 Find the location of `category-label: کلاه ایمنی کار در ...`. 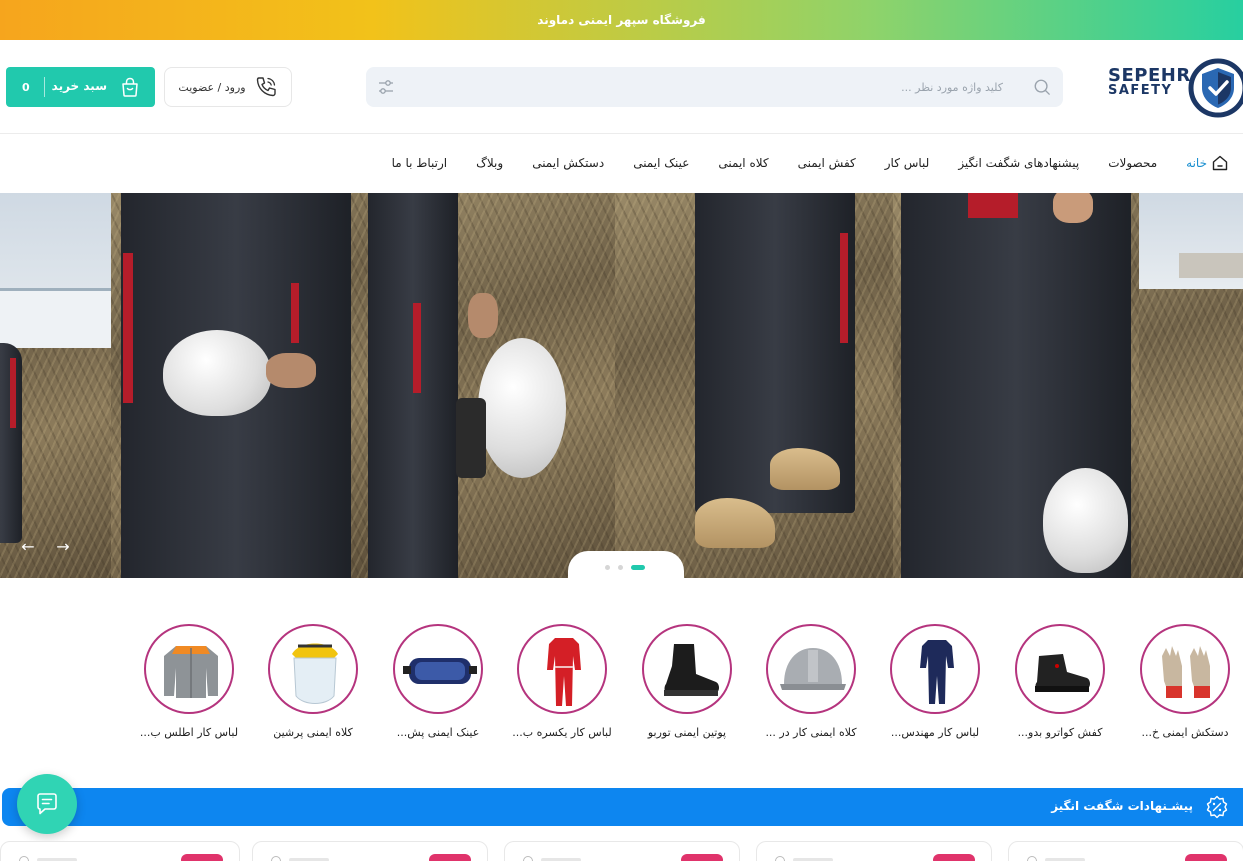

category-label: کلاه ایمنی کار در ... is located at coordinates (811, 732).